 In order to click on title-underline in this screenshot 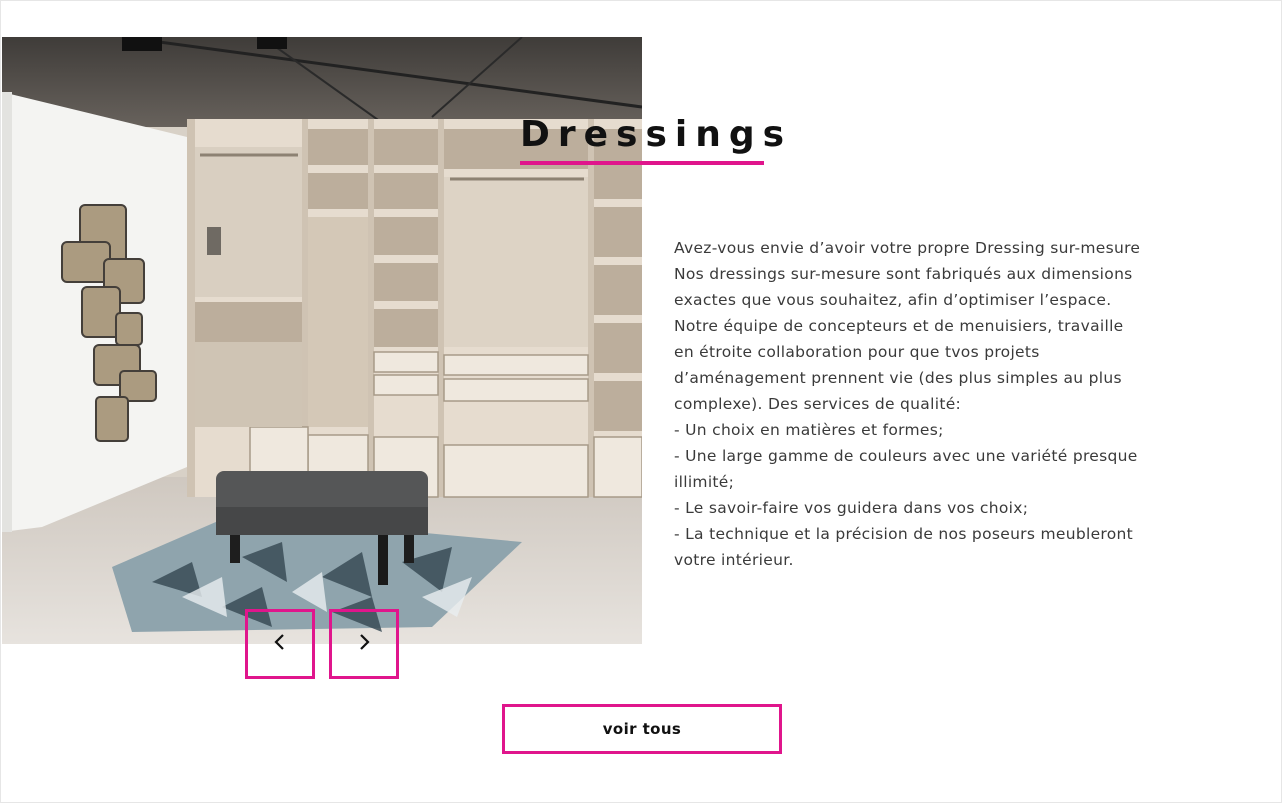, I will do `click(642, 163)`.